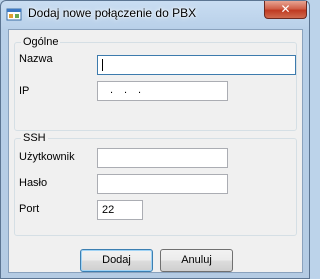  I want to click on cancel-button: Anuluj, so click(196, 260).